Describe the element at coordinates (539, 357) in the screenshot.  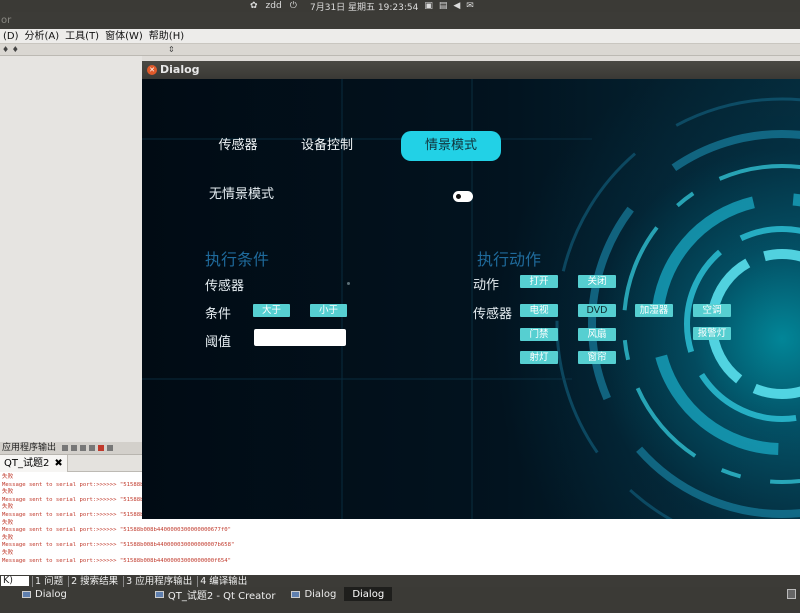
I see `device-spotlight-button: 射灯` at that location.